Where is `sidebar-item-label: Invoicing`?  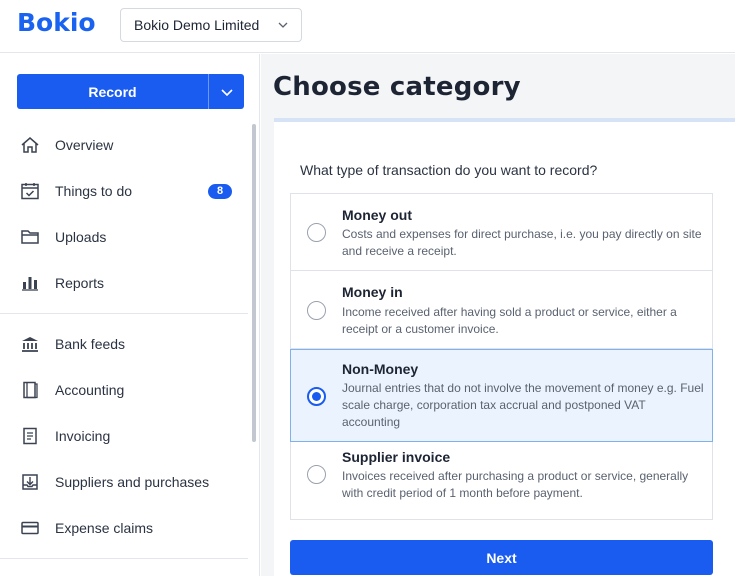
sidebar-item-label: Invoicing is located at coordinates (83, 436).